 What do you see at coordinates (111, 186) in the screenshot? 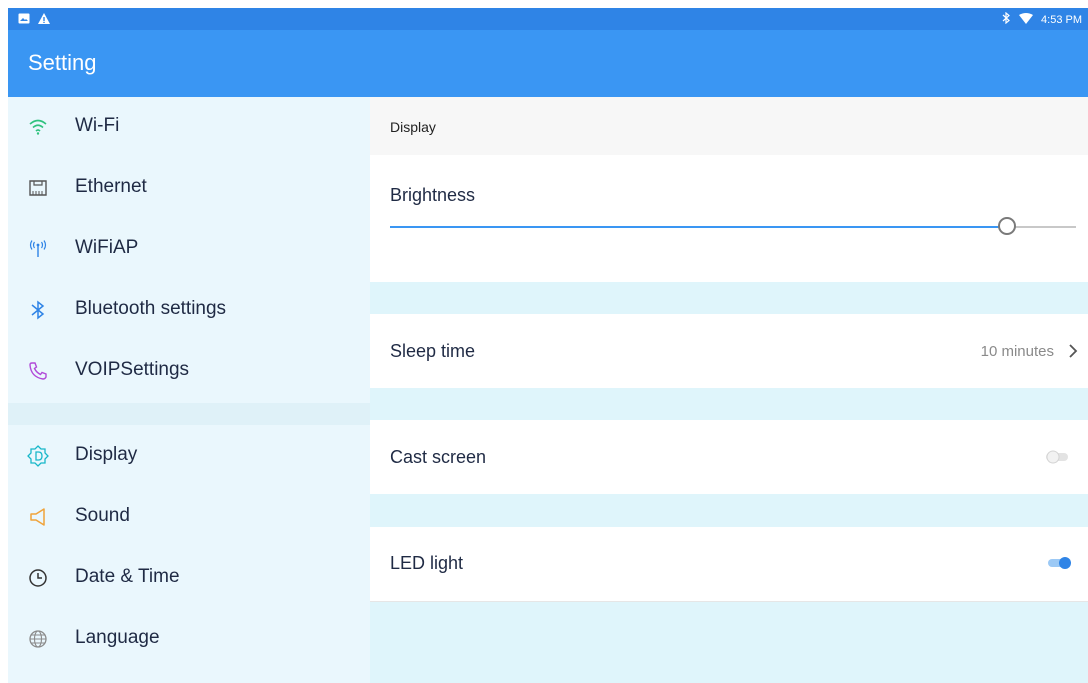
I see `sidebar-item-label: Ethernet` at bounding box center [111, 186].